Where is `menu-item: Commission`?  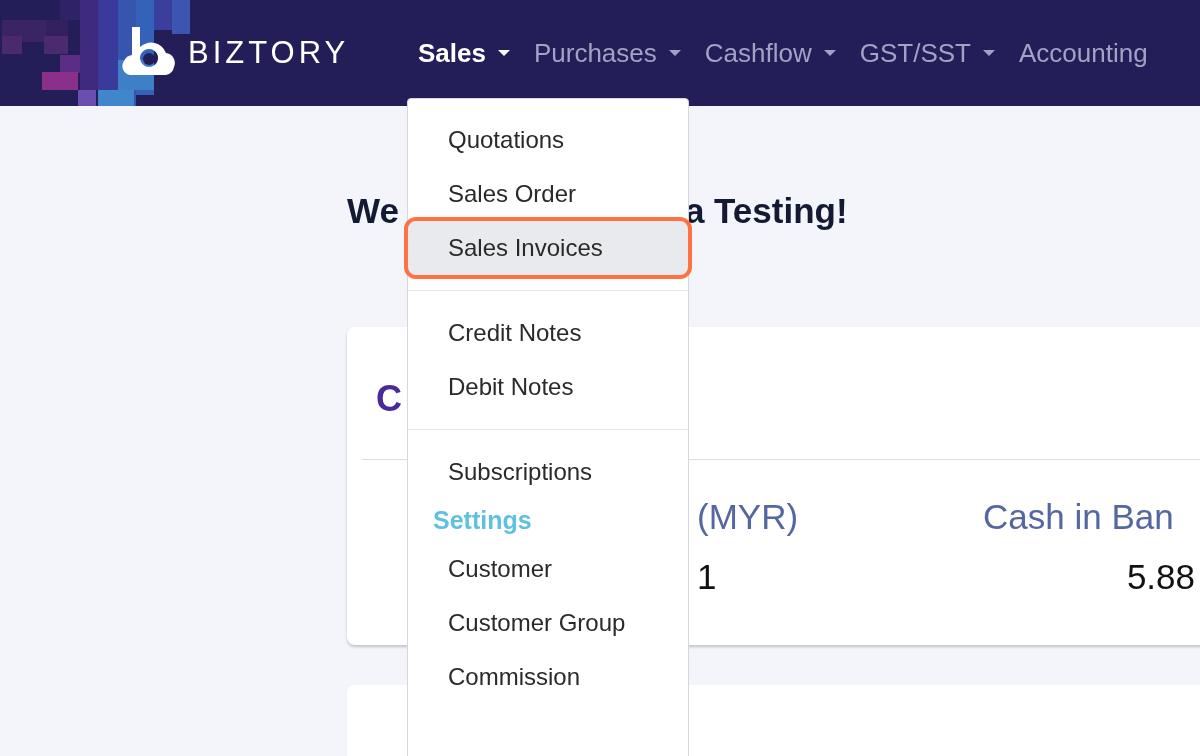
menu-item: Commission is located at coordinates (548, 677).